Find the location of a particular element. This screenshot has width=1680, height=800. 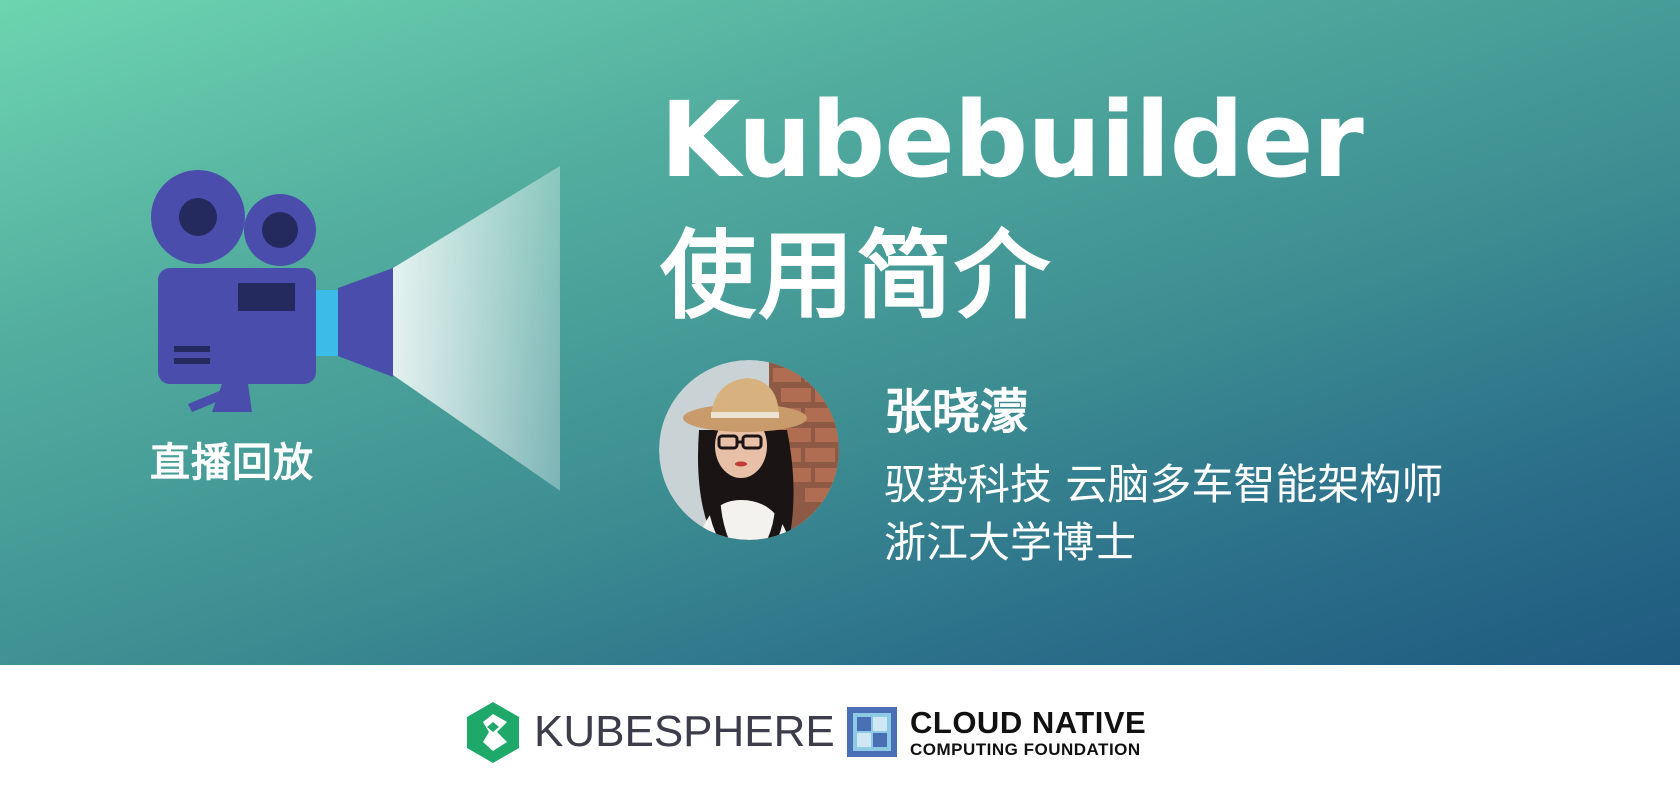

cncf-title: CLOUD NATIVE is located at coordinates (1028, 722).